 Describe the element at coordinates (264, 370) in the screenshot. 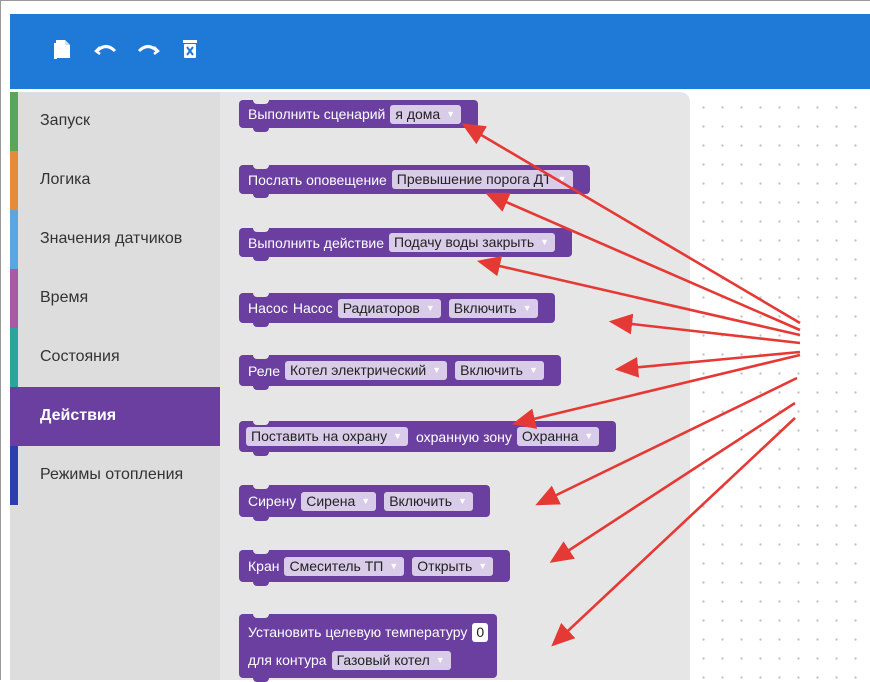

I see `block-label: Реле` at that location.